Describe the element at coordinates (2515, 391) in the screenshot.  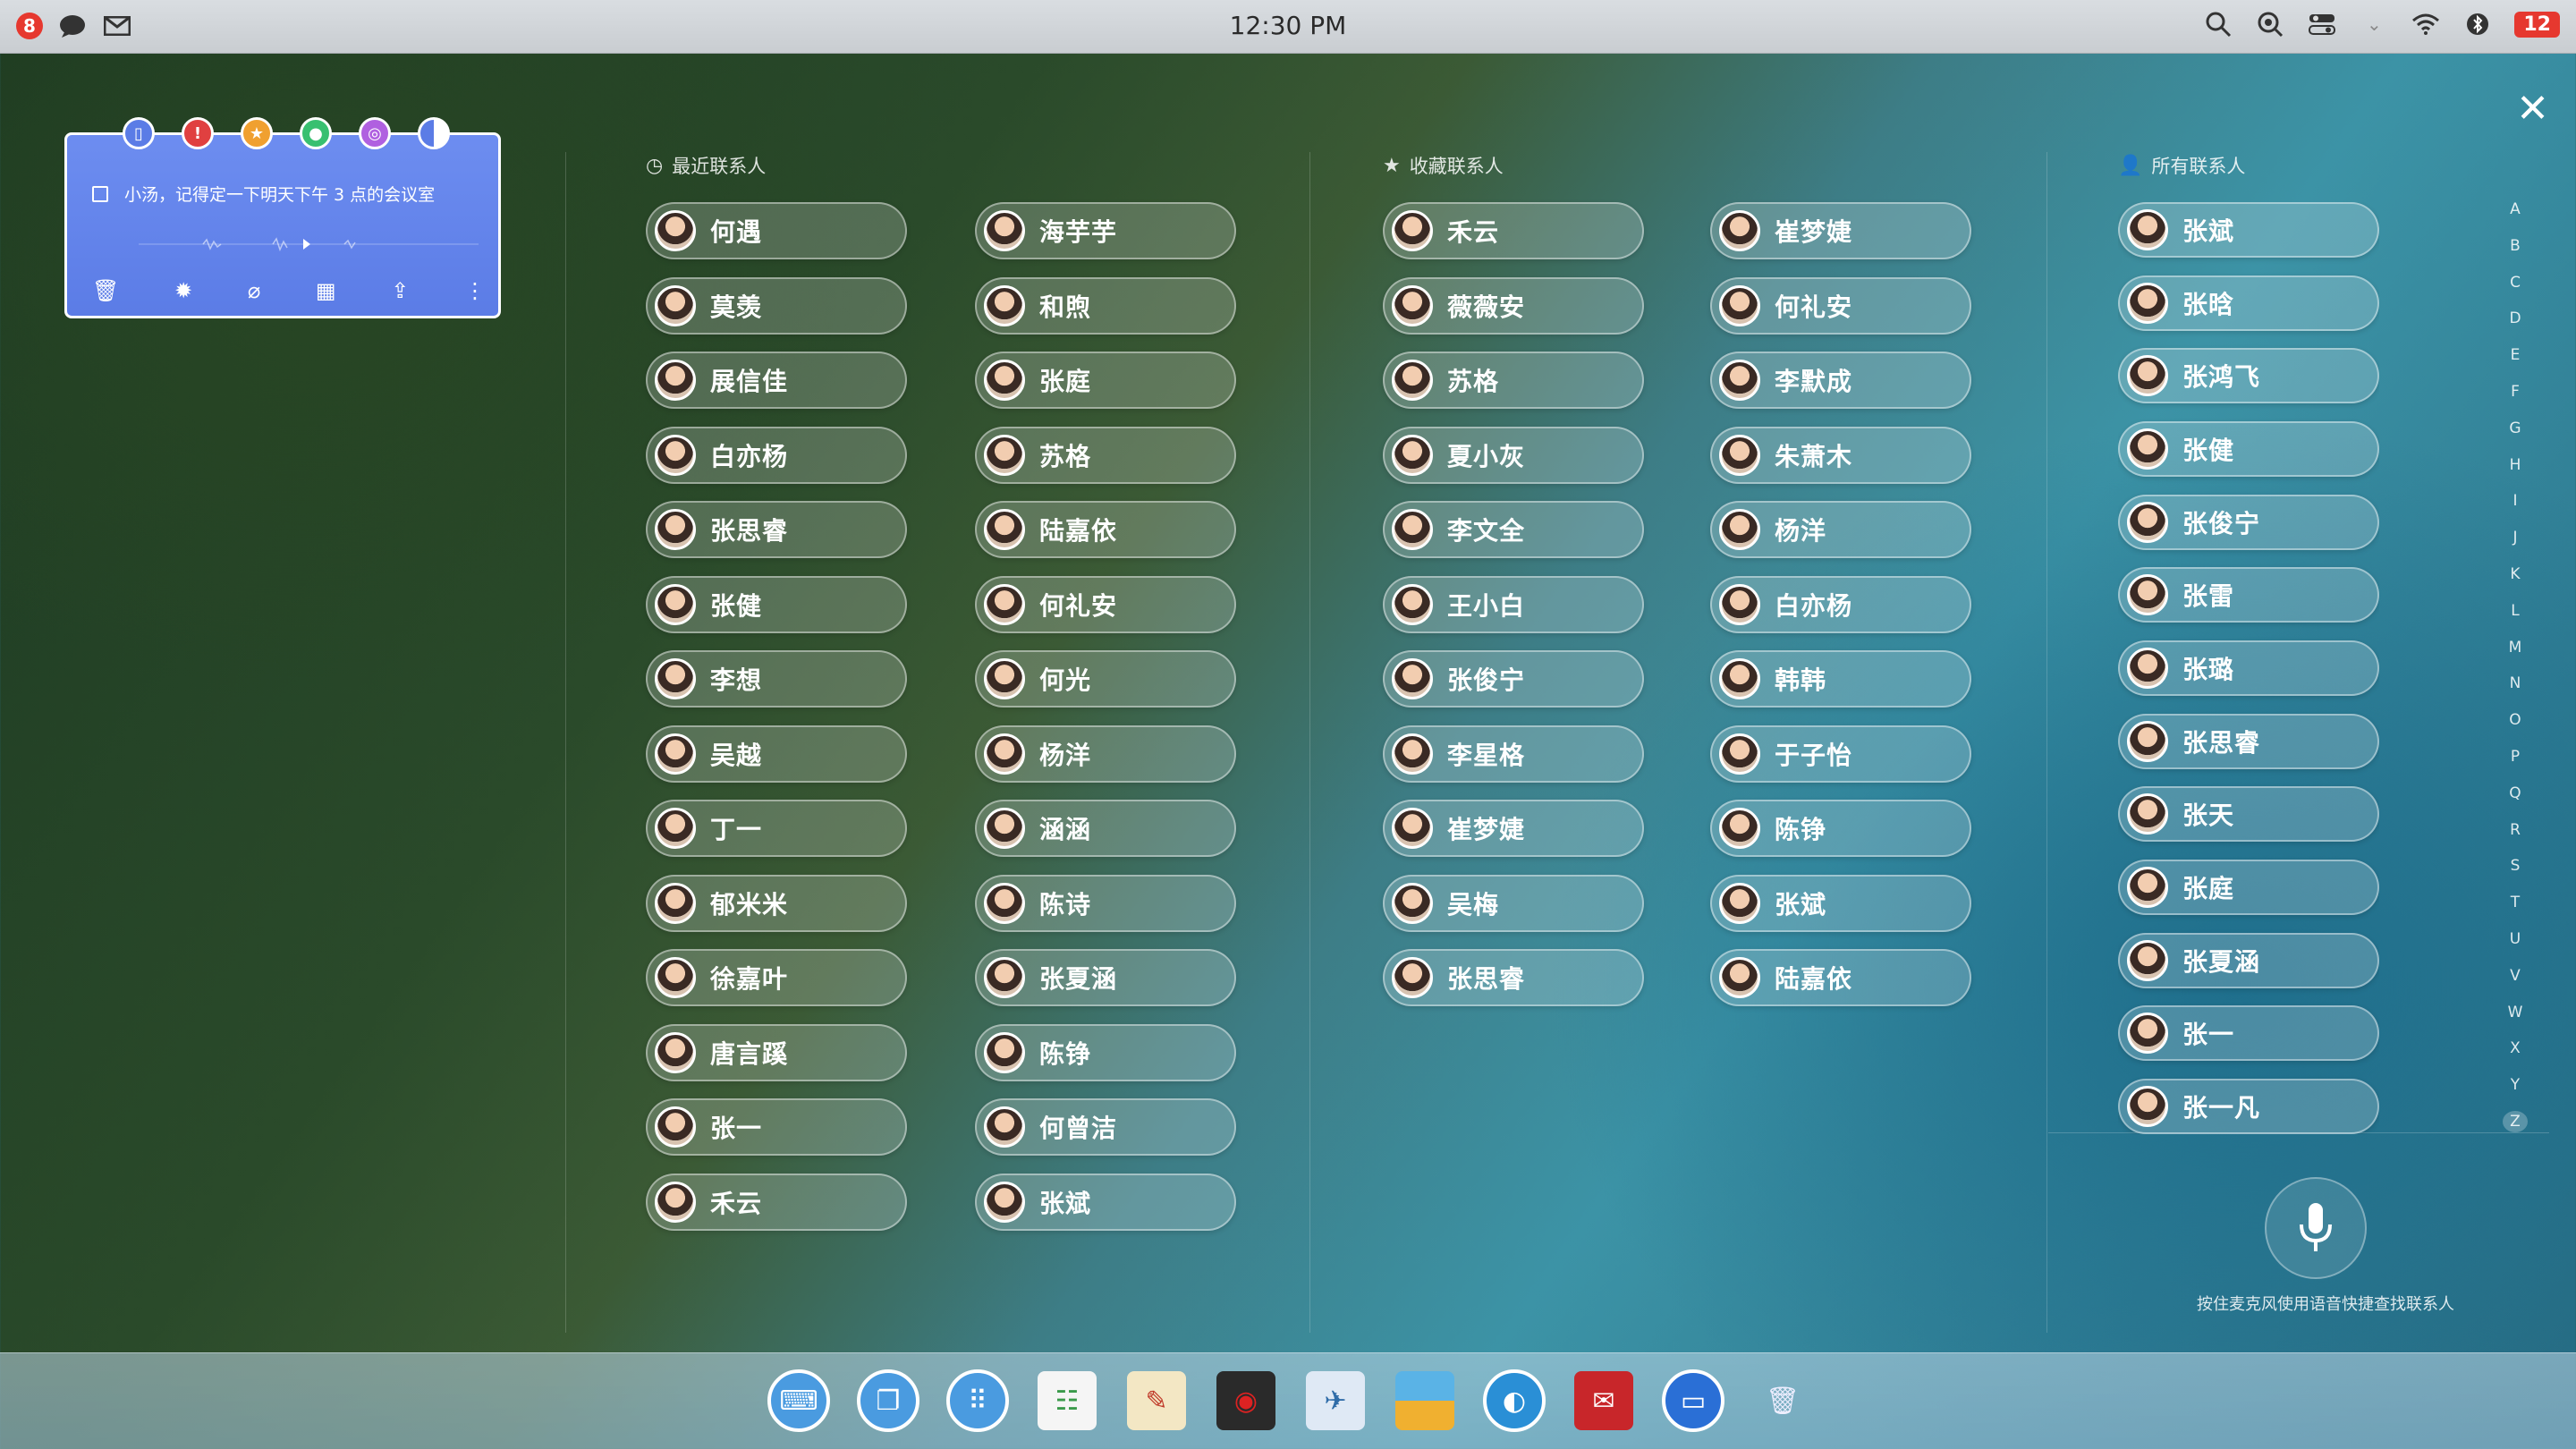
I see `alphabet-letter: F` at that location.